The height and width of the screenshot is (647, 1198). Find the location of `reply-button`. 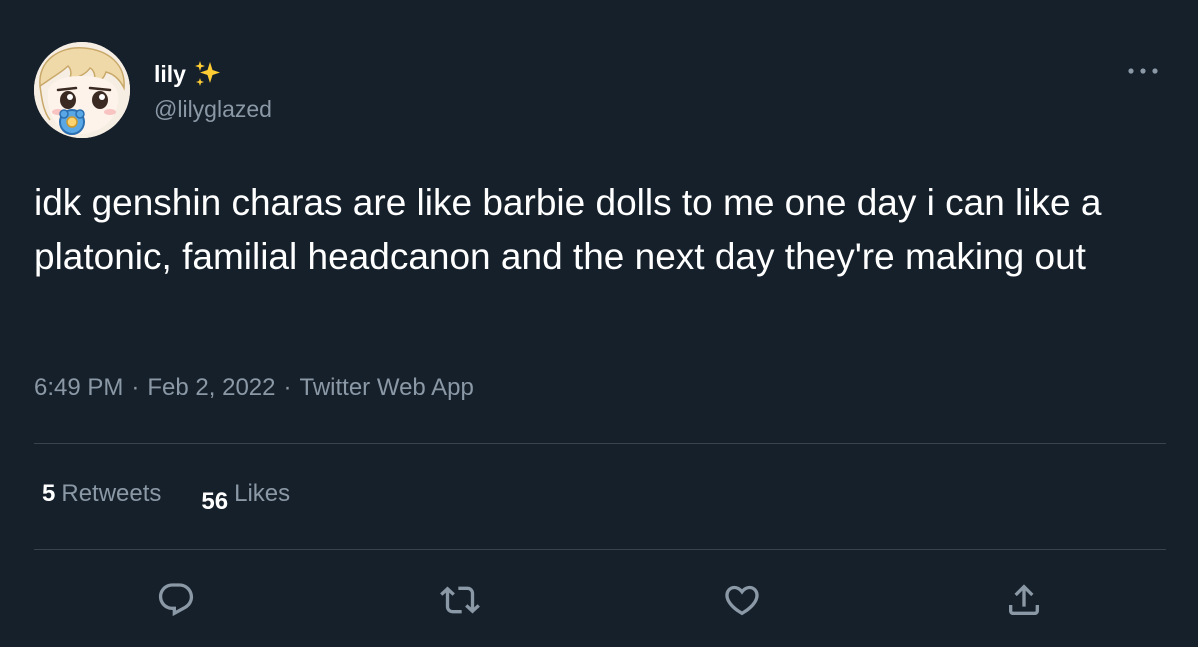

reply-button is located at coordinates (176, 600).